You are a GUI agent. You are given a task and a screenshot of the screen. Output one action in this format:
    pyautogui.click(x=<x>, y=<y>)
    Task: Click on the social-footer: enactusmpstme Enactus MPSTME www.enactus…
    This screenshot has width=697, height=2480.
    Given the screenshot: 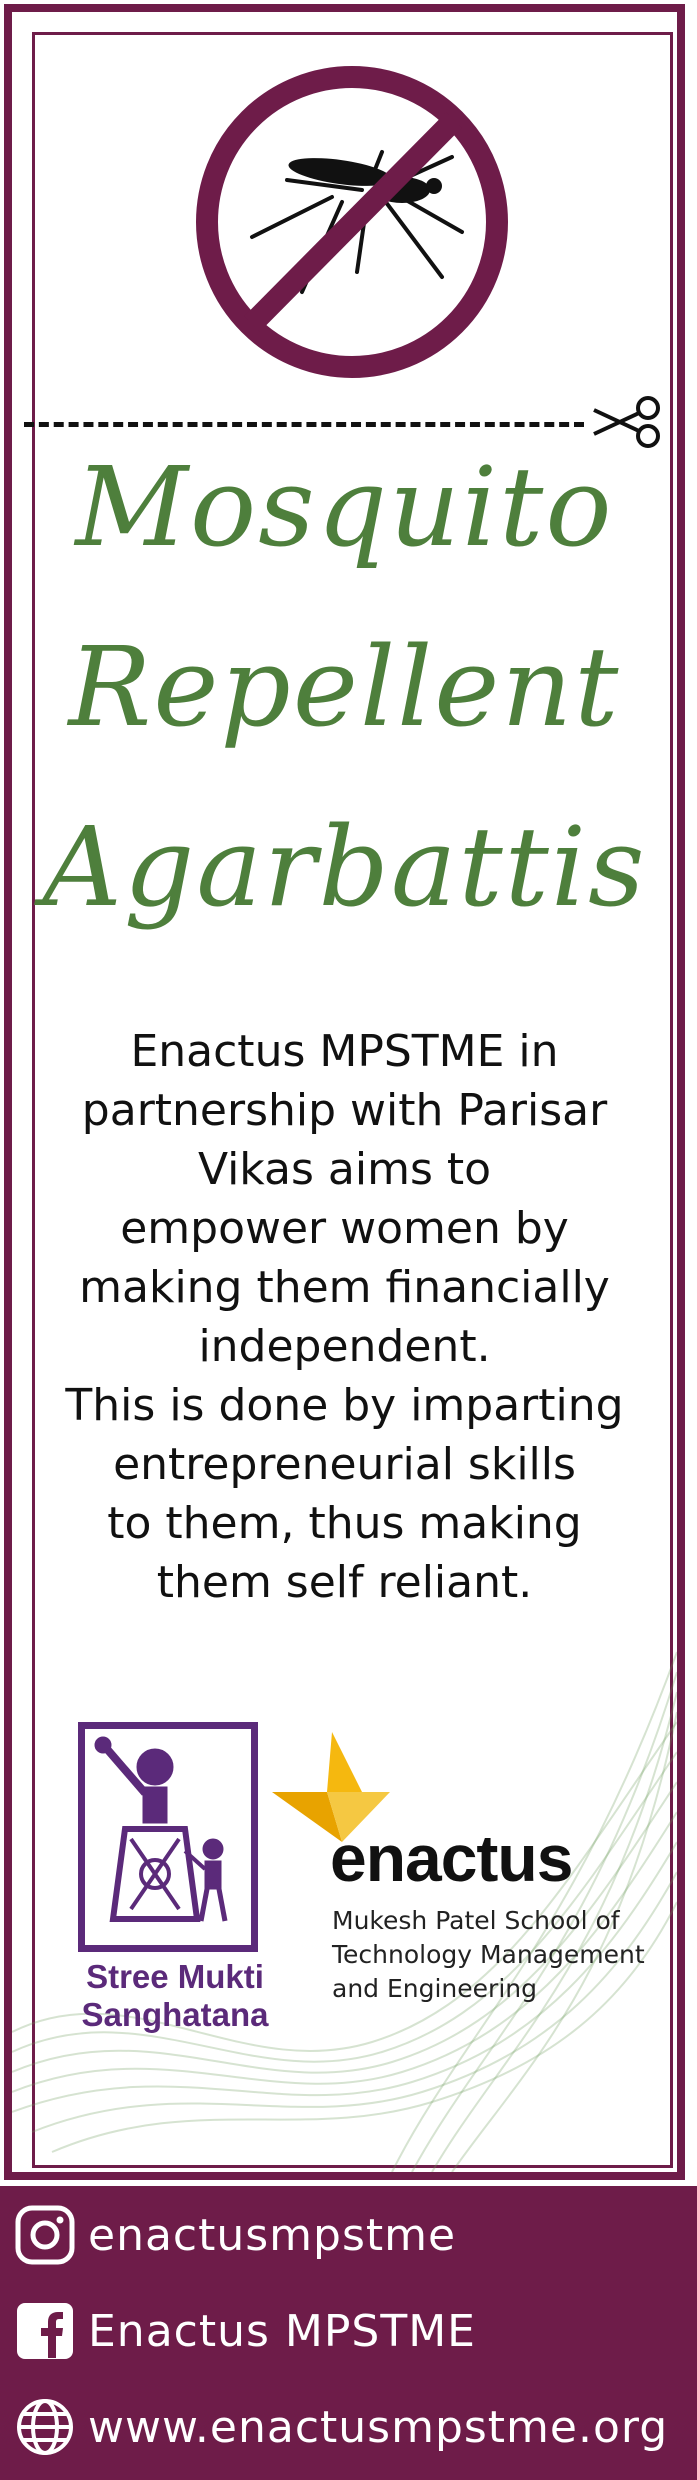 What is the action you would take?
    pyautogui.click(x=348, y=2333)
    